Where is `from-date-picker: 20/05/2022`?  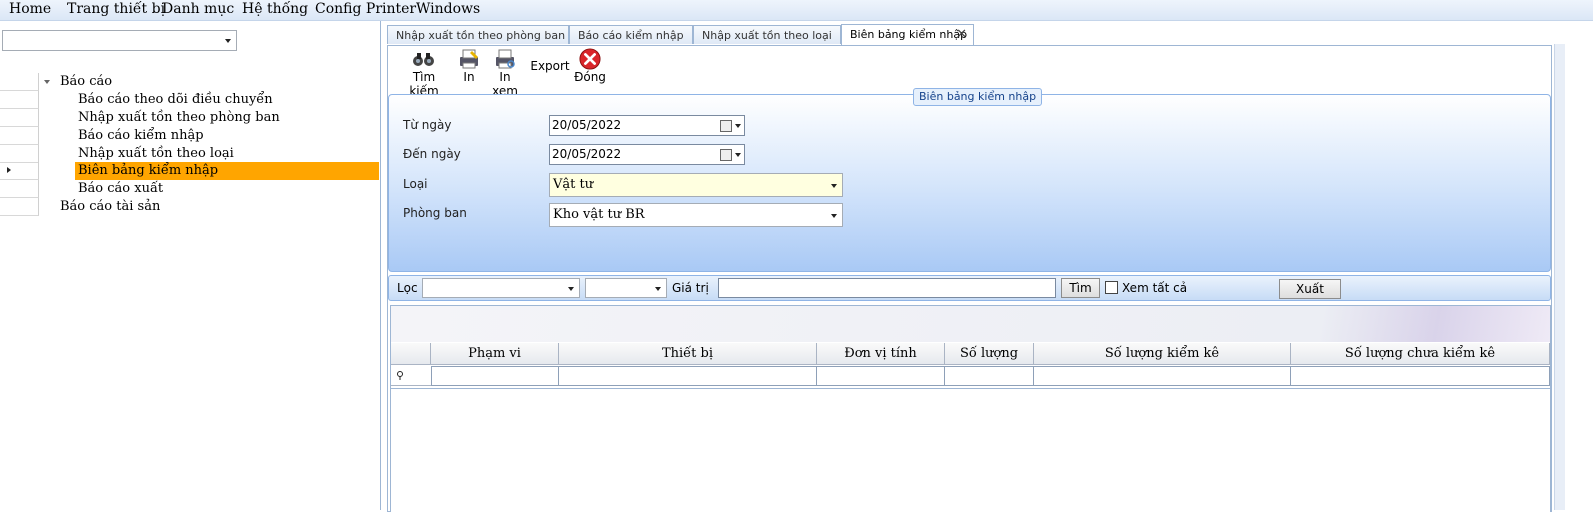
from-date-picker: 20/05/2022 is located at coordinates (647, 125).